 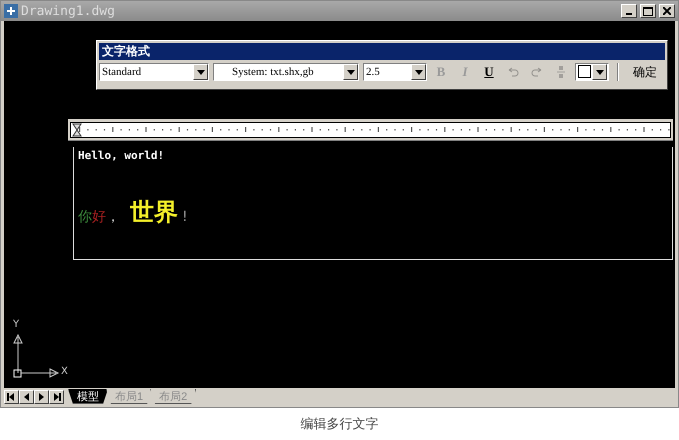 I want to click on right-triangle-icon, so click(x=41, y=397).